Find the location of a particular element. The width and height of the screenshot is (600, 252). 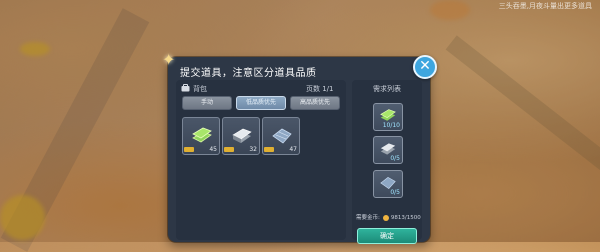

requirement-item-green-ingot: 10/10 is located at coordinates (388, 117).